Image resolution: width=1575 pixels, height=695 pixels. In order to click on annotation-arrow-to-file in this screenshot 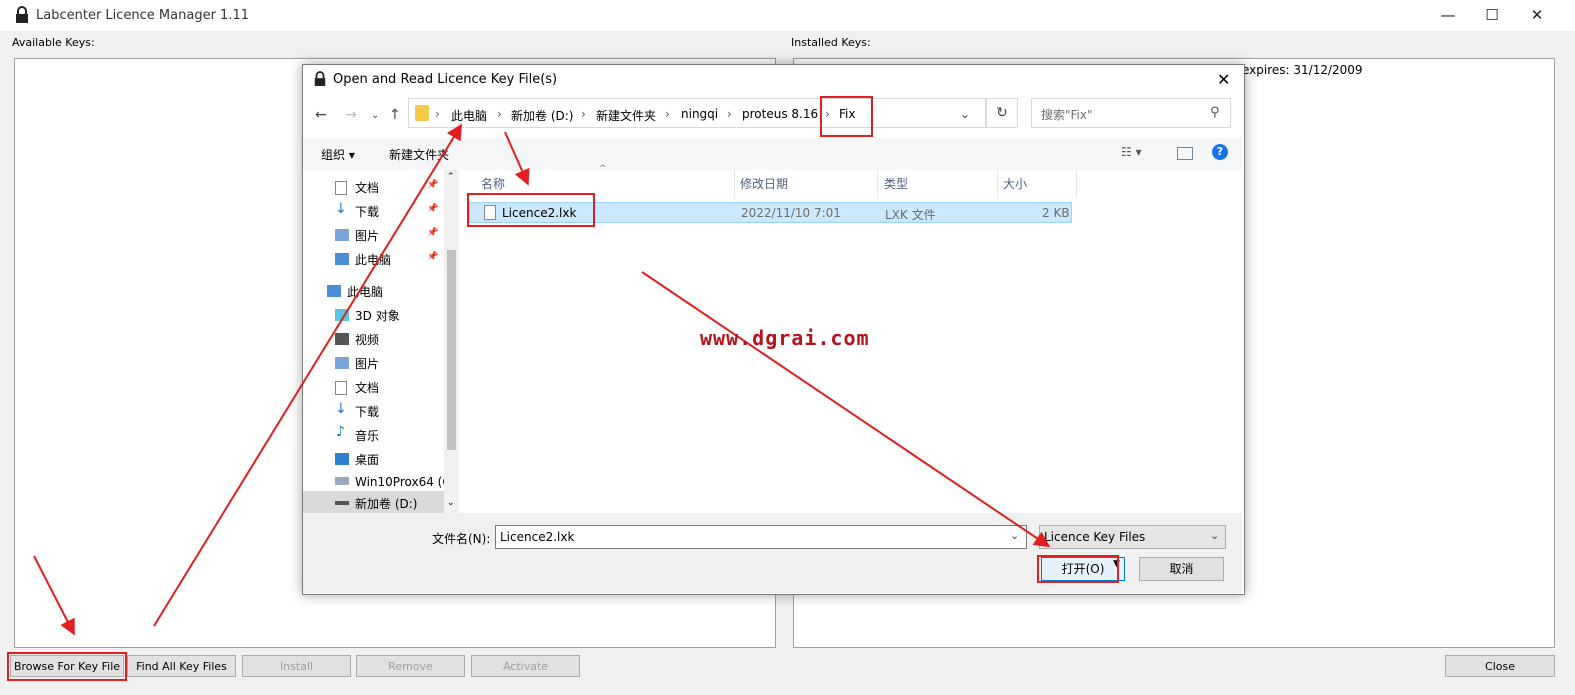, I will do `click(517, 158)`.